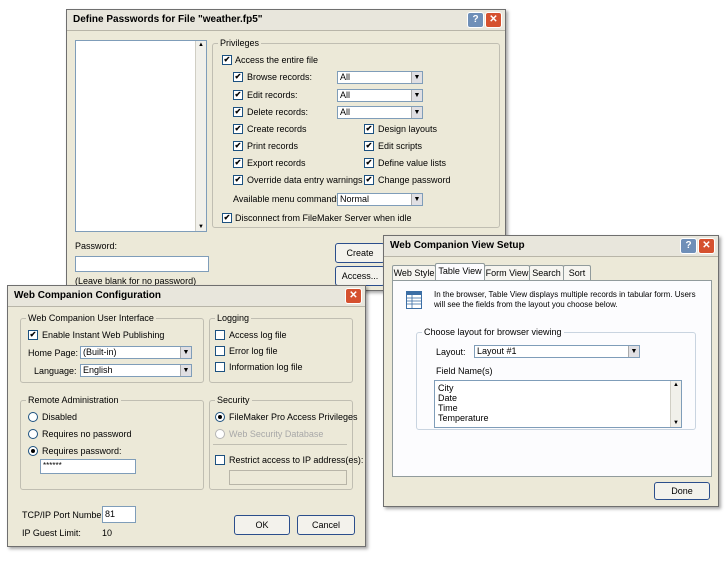  I want to click on language-select: English ▼, so click(136, 370).